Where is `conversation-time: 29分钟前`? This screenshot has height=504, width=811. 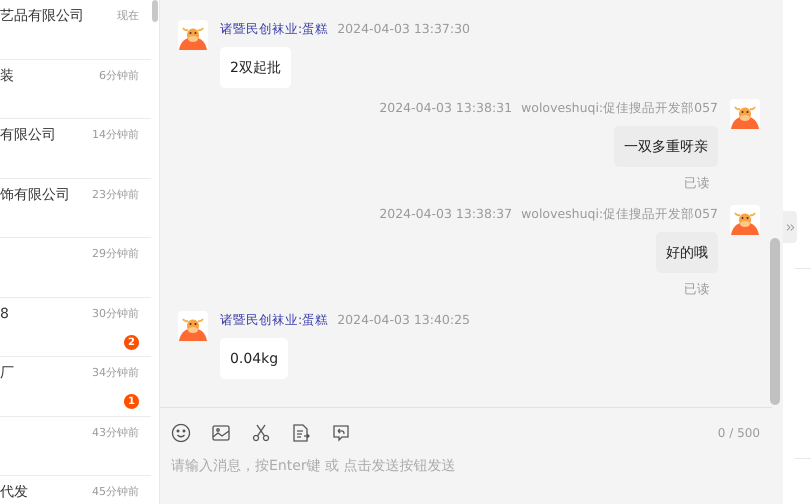 conversation-time: 29分钟前 is located at coordinates (115, 254).